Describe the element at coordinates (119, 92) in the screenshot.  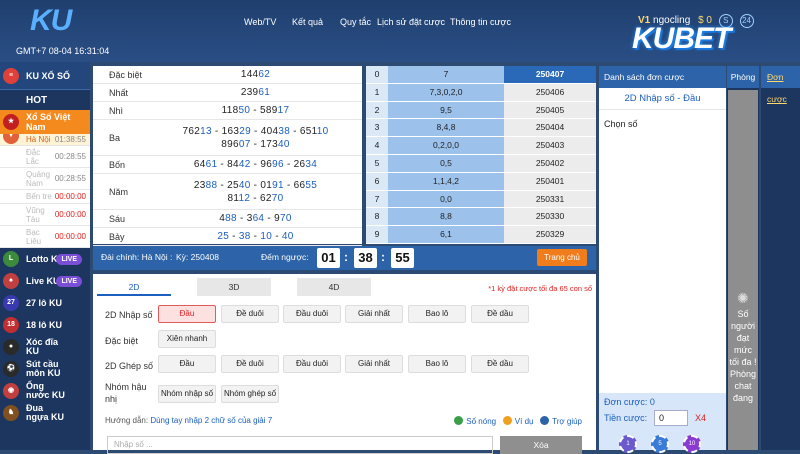
I see `prize-name: Nhất` at that location.